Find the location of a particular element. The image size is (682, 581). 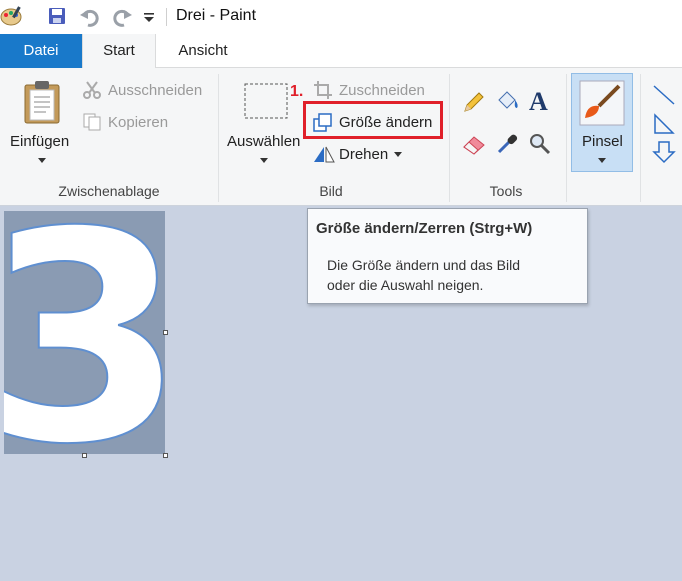

clipboard-paste-icon is located at coordinates (42, 102).